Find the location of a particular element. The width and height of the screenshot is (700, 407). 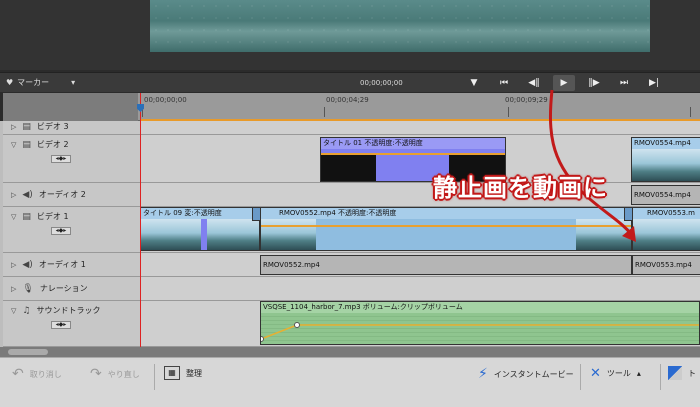

track-header-audio1: ▷ ◀) オーディオ 1 is located at coordinates (71, 265).